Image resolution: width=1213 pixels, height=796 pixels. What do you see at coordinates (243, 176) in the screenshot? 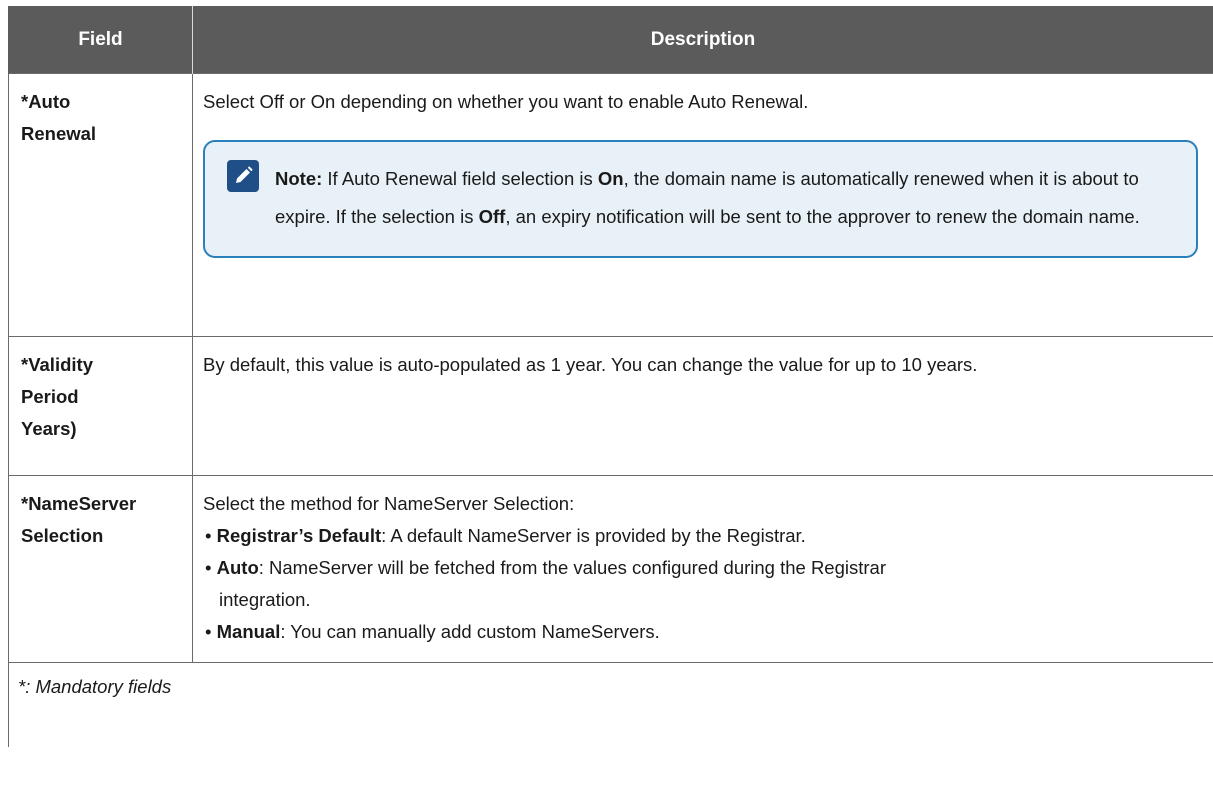
I see `pencil-edit-icon` at bounding box center [243, 176].